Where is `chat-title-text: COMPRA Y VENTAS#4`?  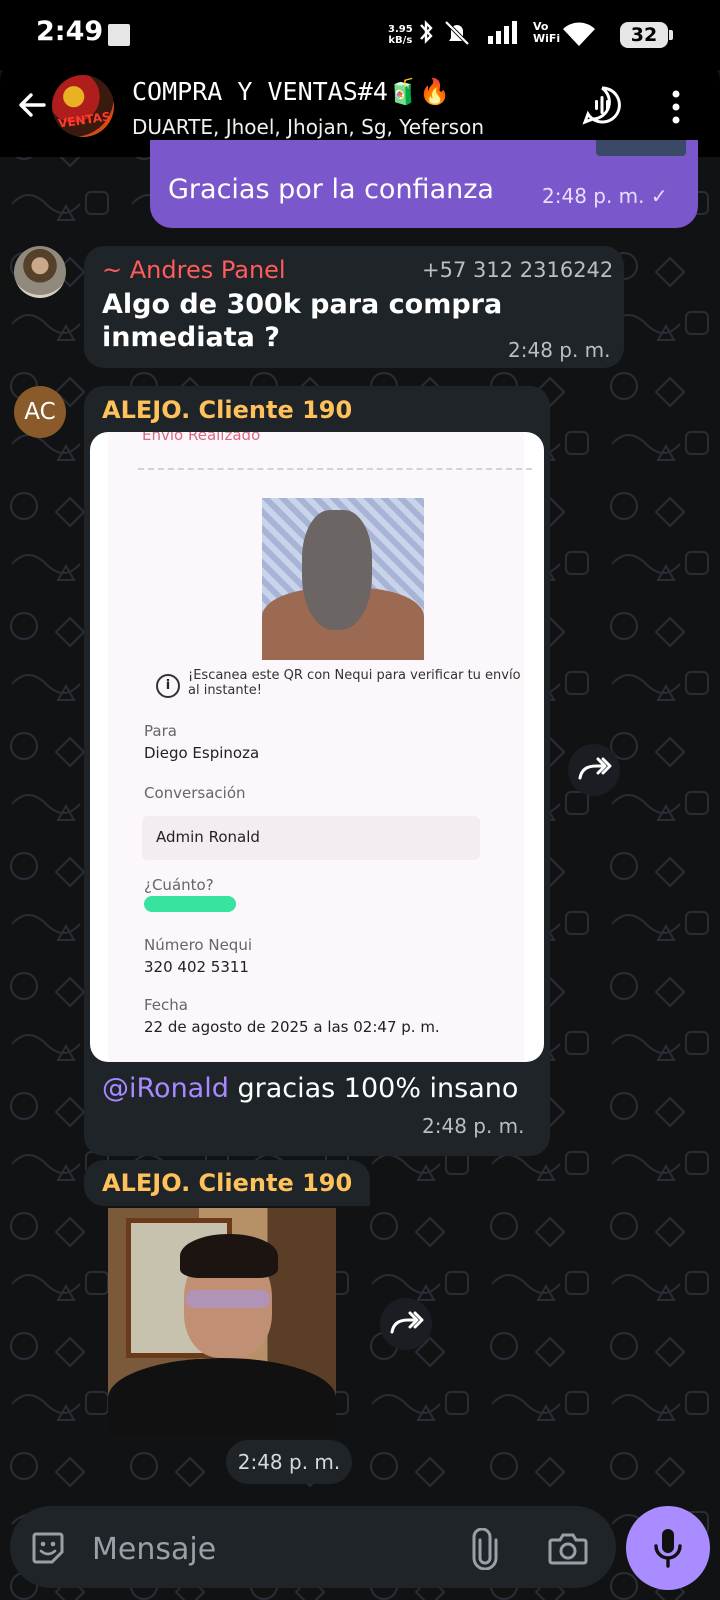 chat-title-text: COMPRA Y VENTAS#4 is located at coordinates (260, 91).